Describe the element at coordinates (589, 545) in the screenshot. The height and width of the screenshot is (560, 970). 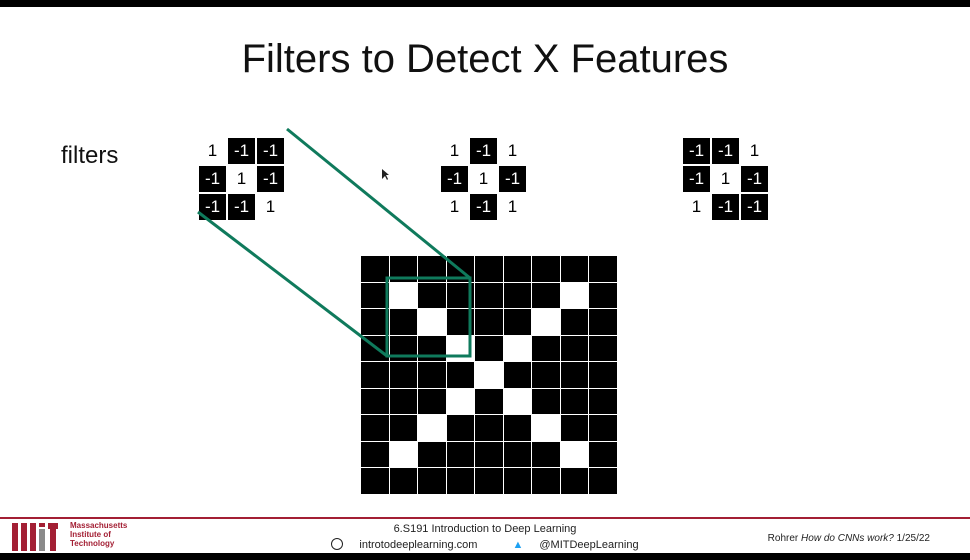
I see `twitter-handle: @MITDeepLearning` at that location.